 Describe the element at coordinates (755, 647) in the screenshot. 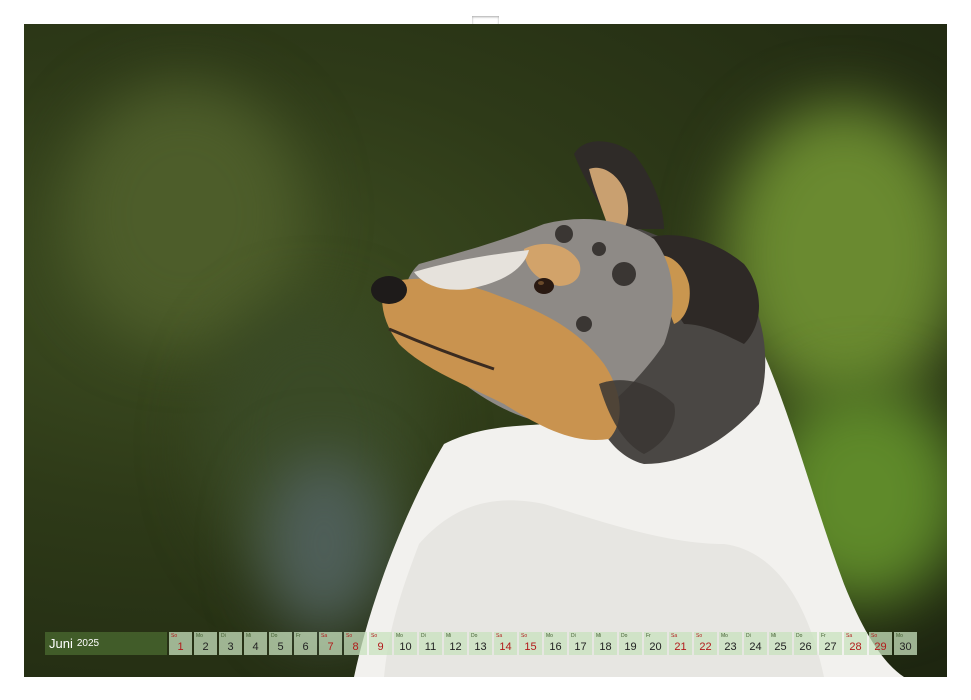

I see `day-number: 24` at that location.